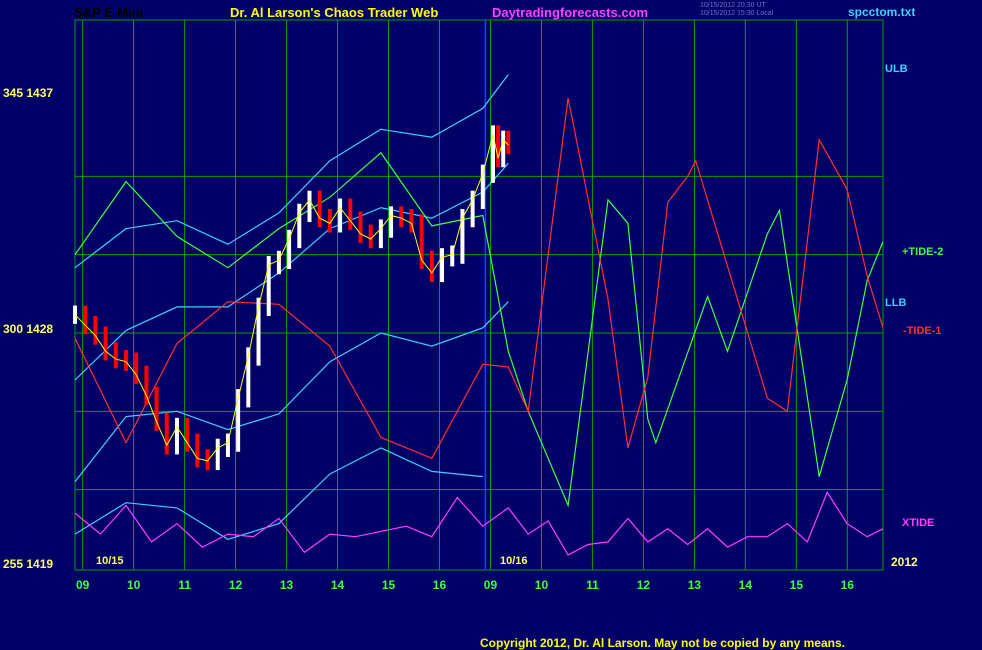 Image resolution: width=982 pixels, height=650 pixels. I want to click on site-link: Daytradingforecasts.com, so click(570, 12).